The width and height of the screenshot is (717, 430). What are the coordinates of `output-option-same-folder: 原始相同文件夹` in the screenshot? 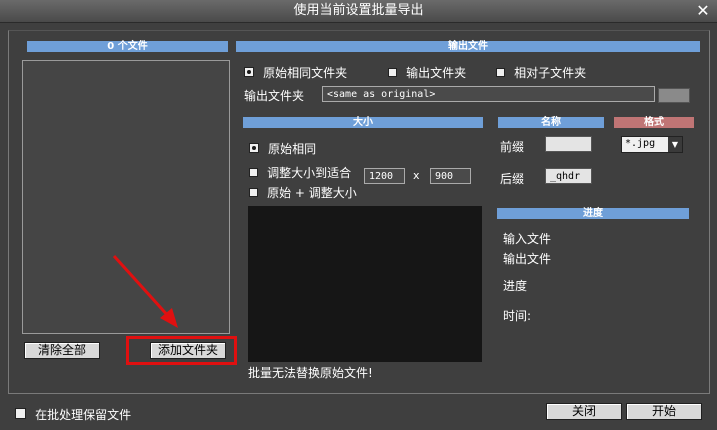 It's located at (295, 71).